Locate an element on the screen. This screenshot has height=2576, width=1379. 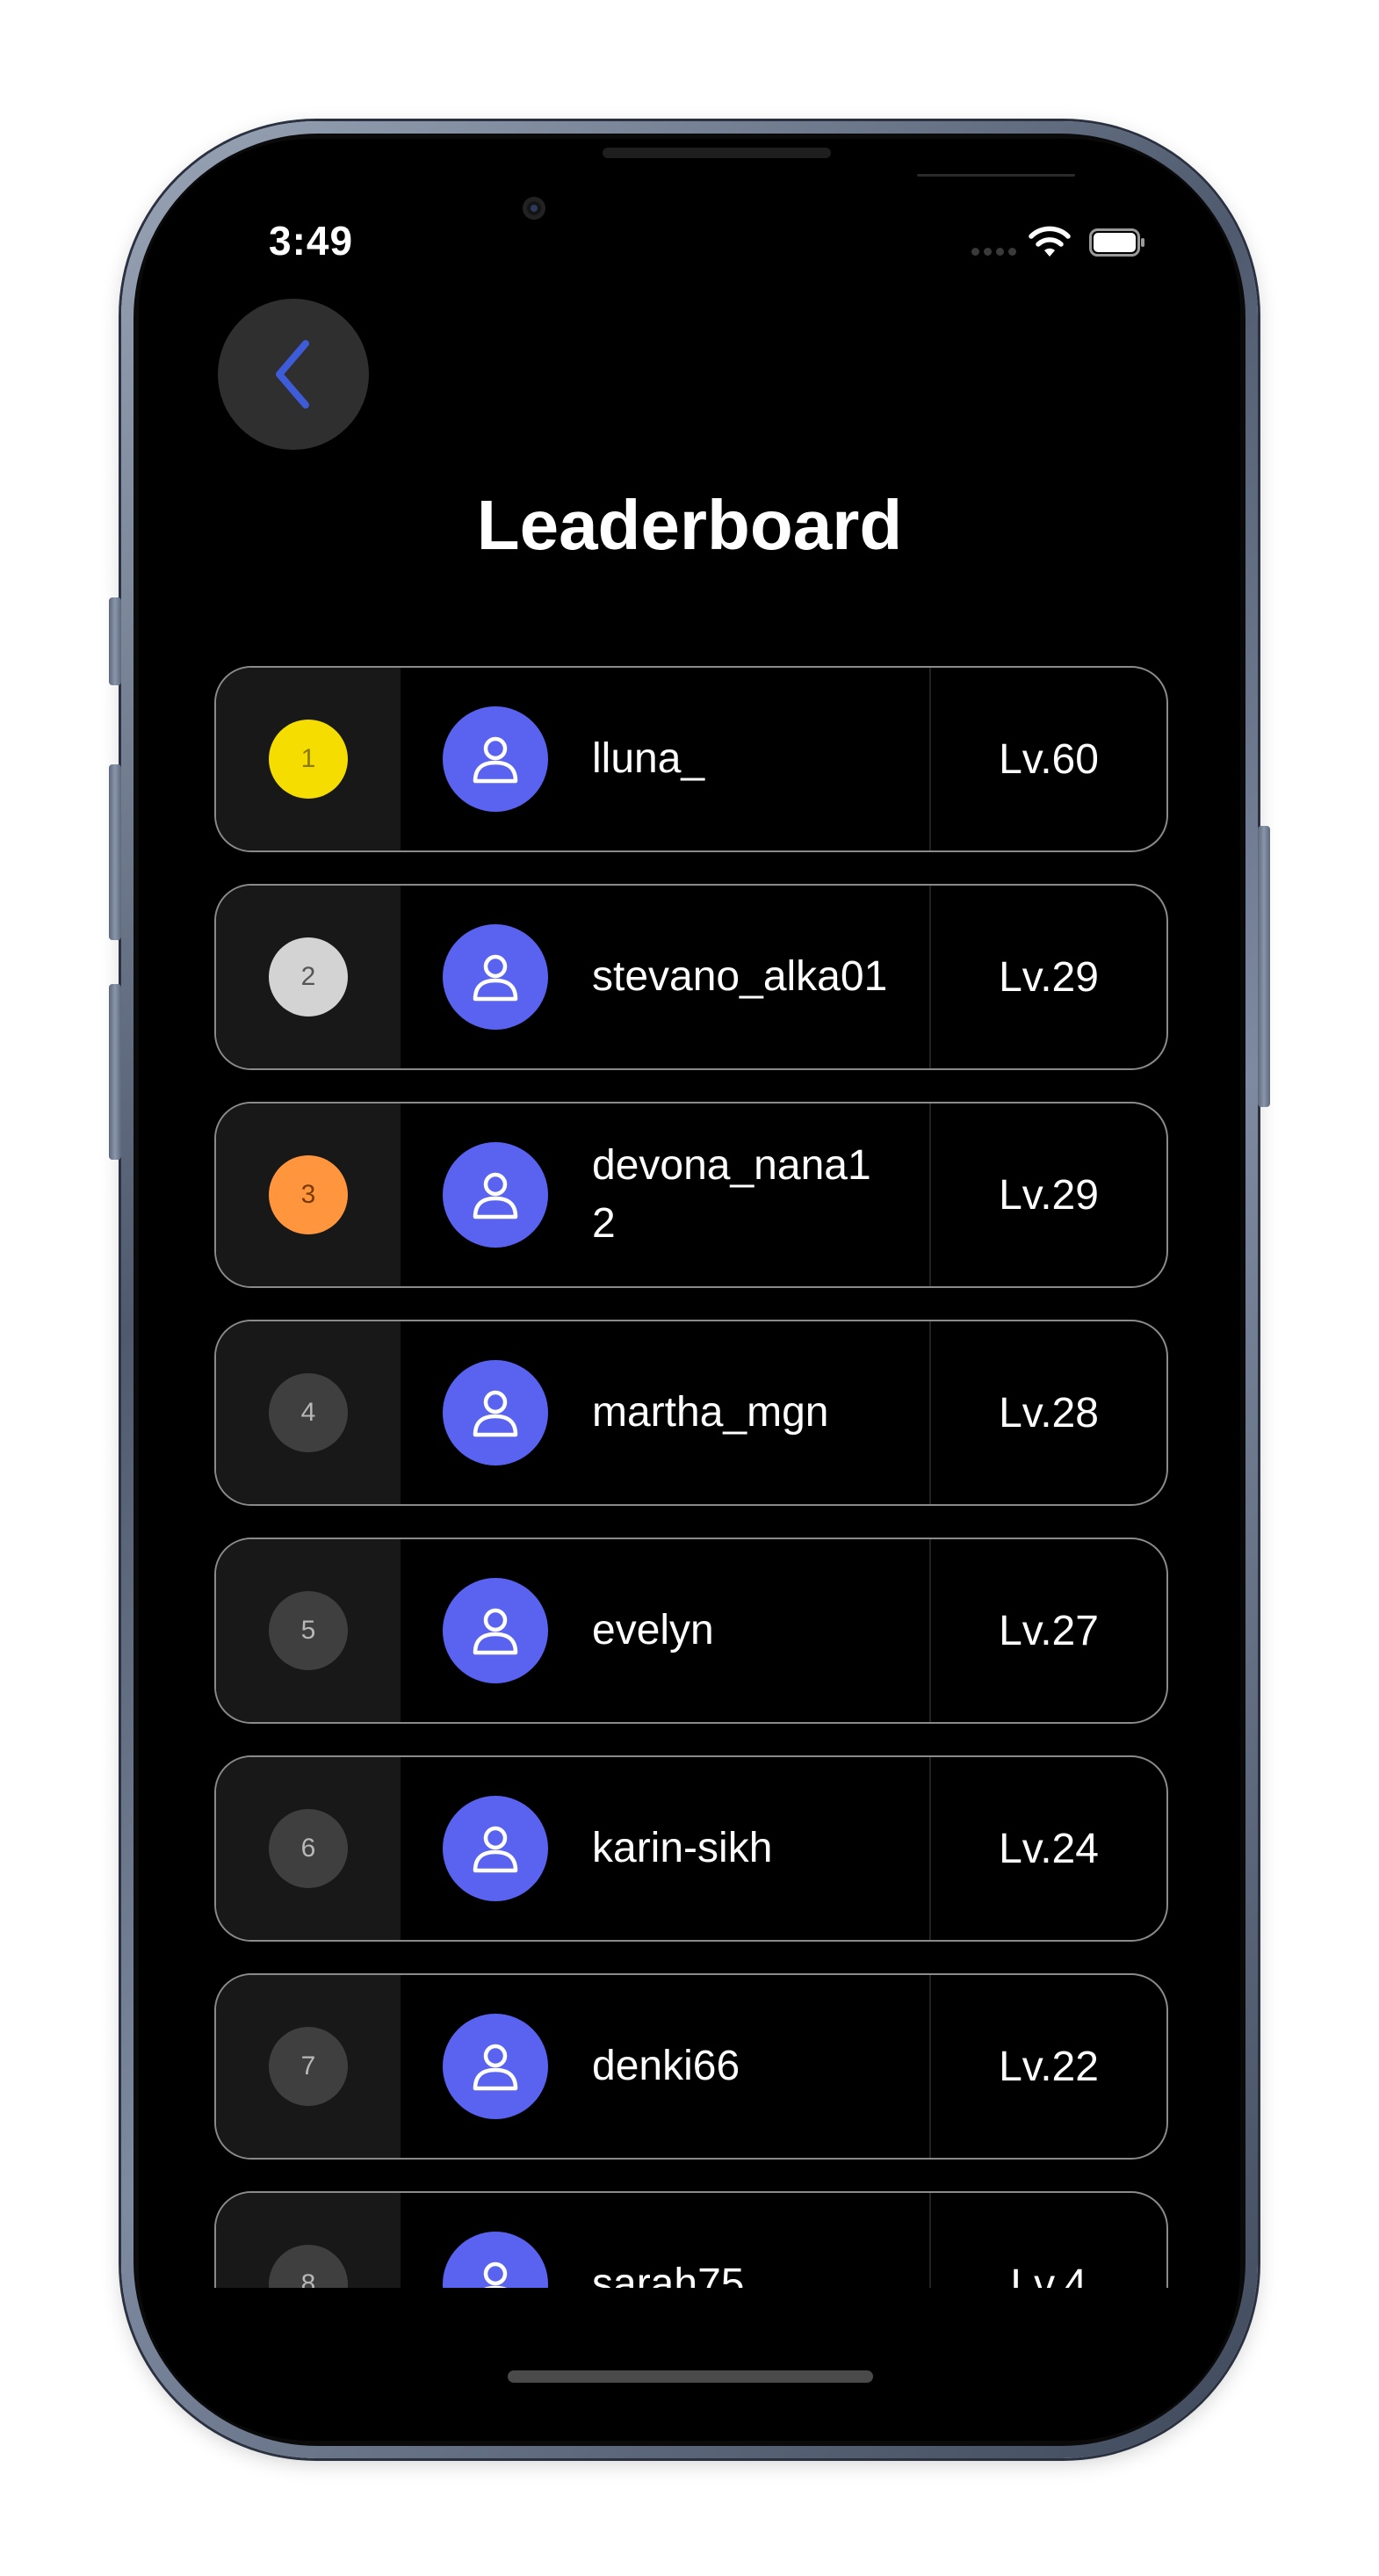
leaderboard-row: 1 lluna_ Lv.60 is located at coordinates (691, 759).